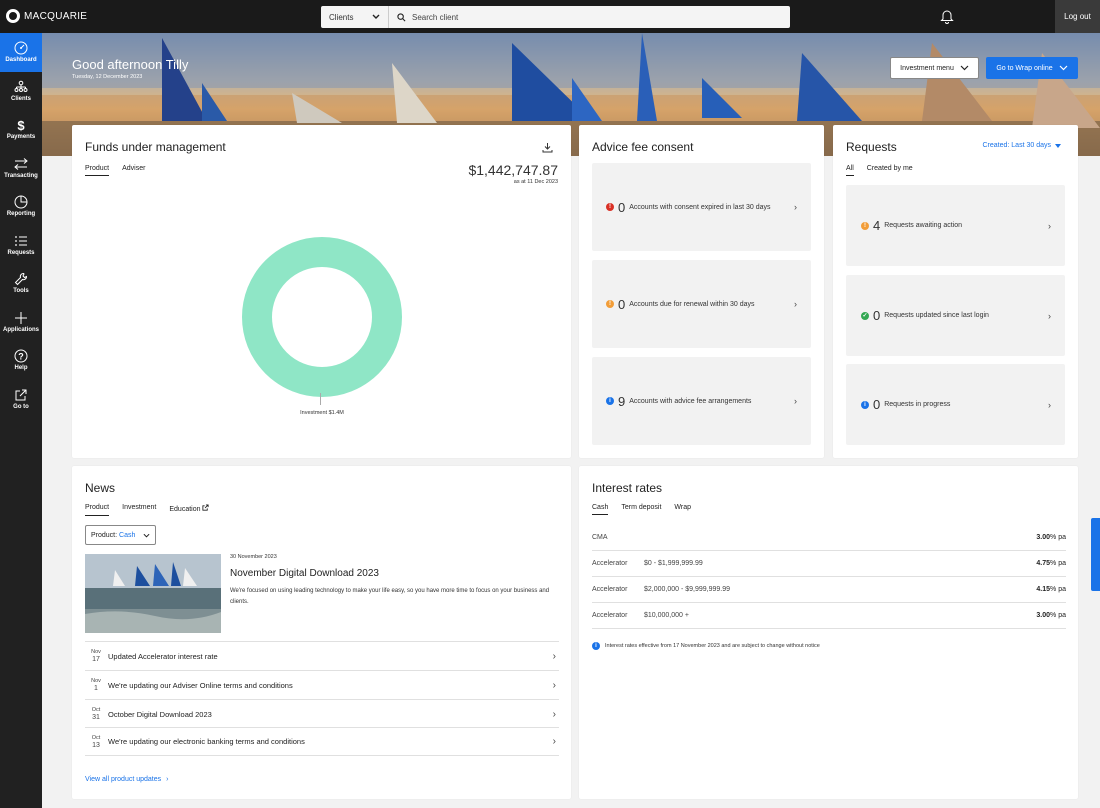 The width and height of the screenshot is (1100, 808). Describe the element at coordinates (627, 488) in the screenshot. I see `interest-rates-title: Interest rates` at that location.